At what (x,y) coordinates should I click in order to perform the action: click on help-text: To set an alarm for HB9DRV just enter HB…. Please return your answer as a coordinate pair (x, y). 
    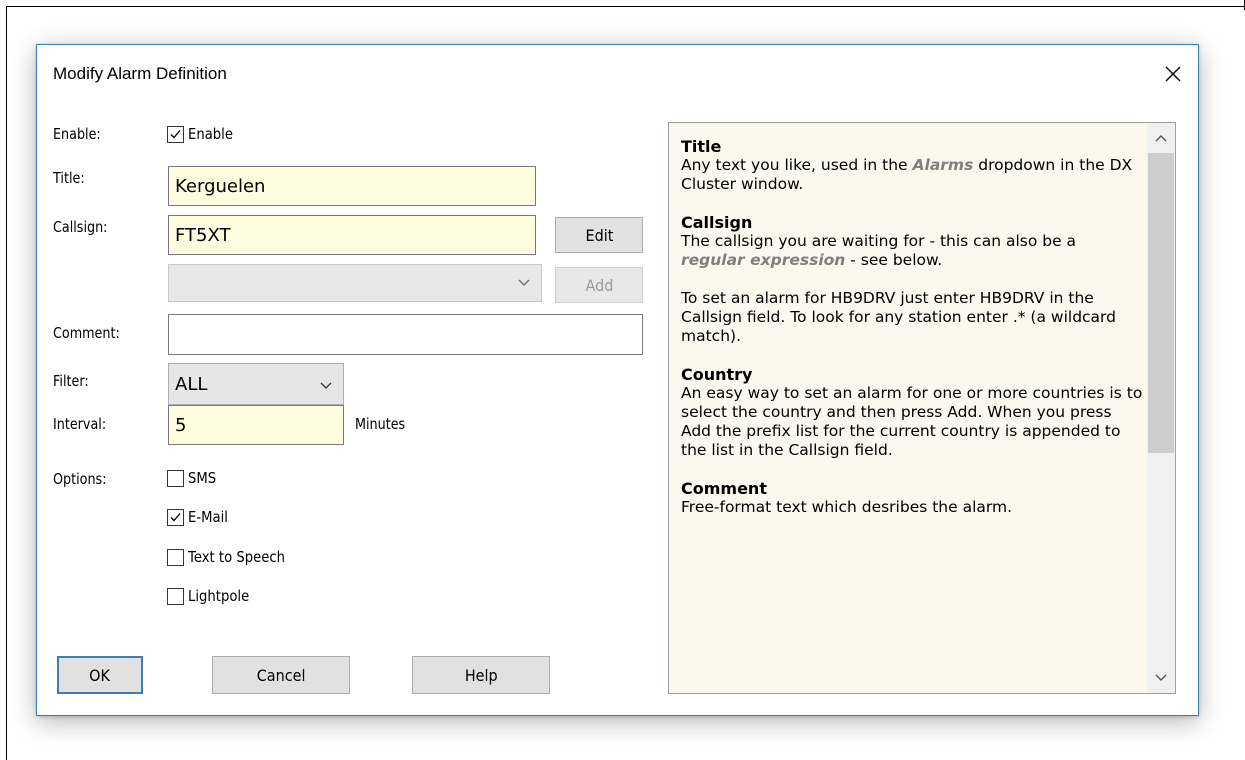
    Looking at the image, I should click on (898, 317).